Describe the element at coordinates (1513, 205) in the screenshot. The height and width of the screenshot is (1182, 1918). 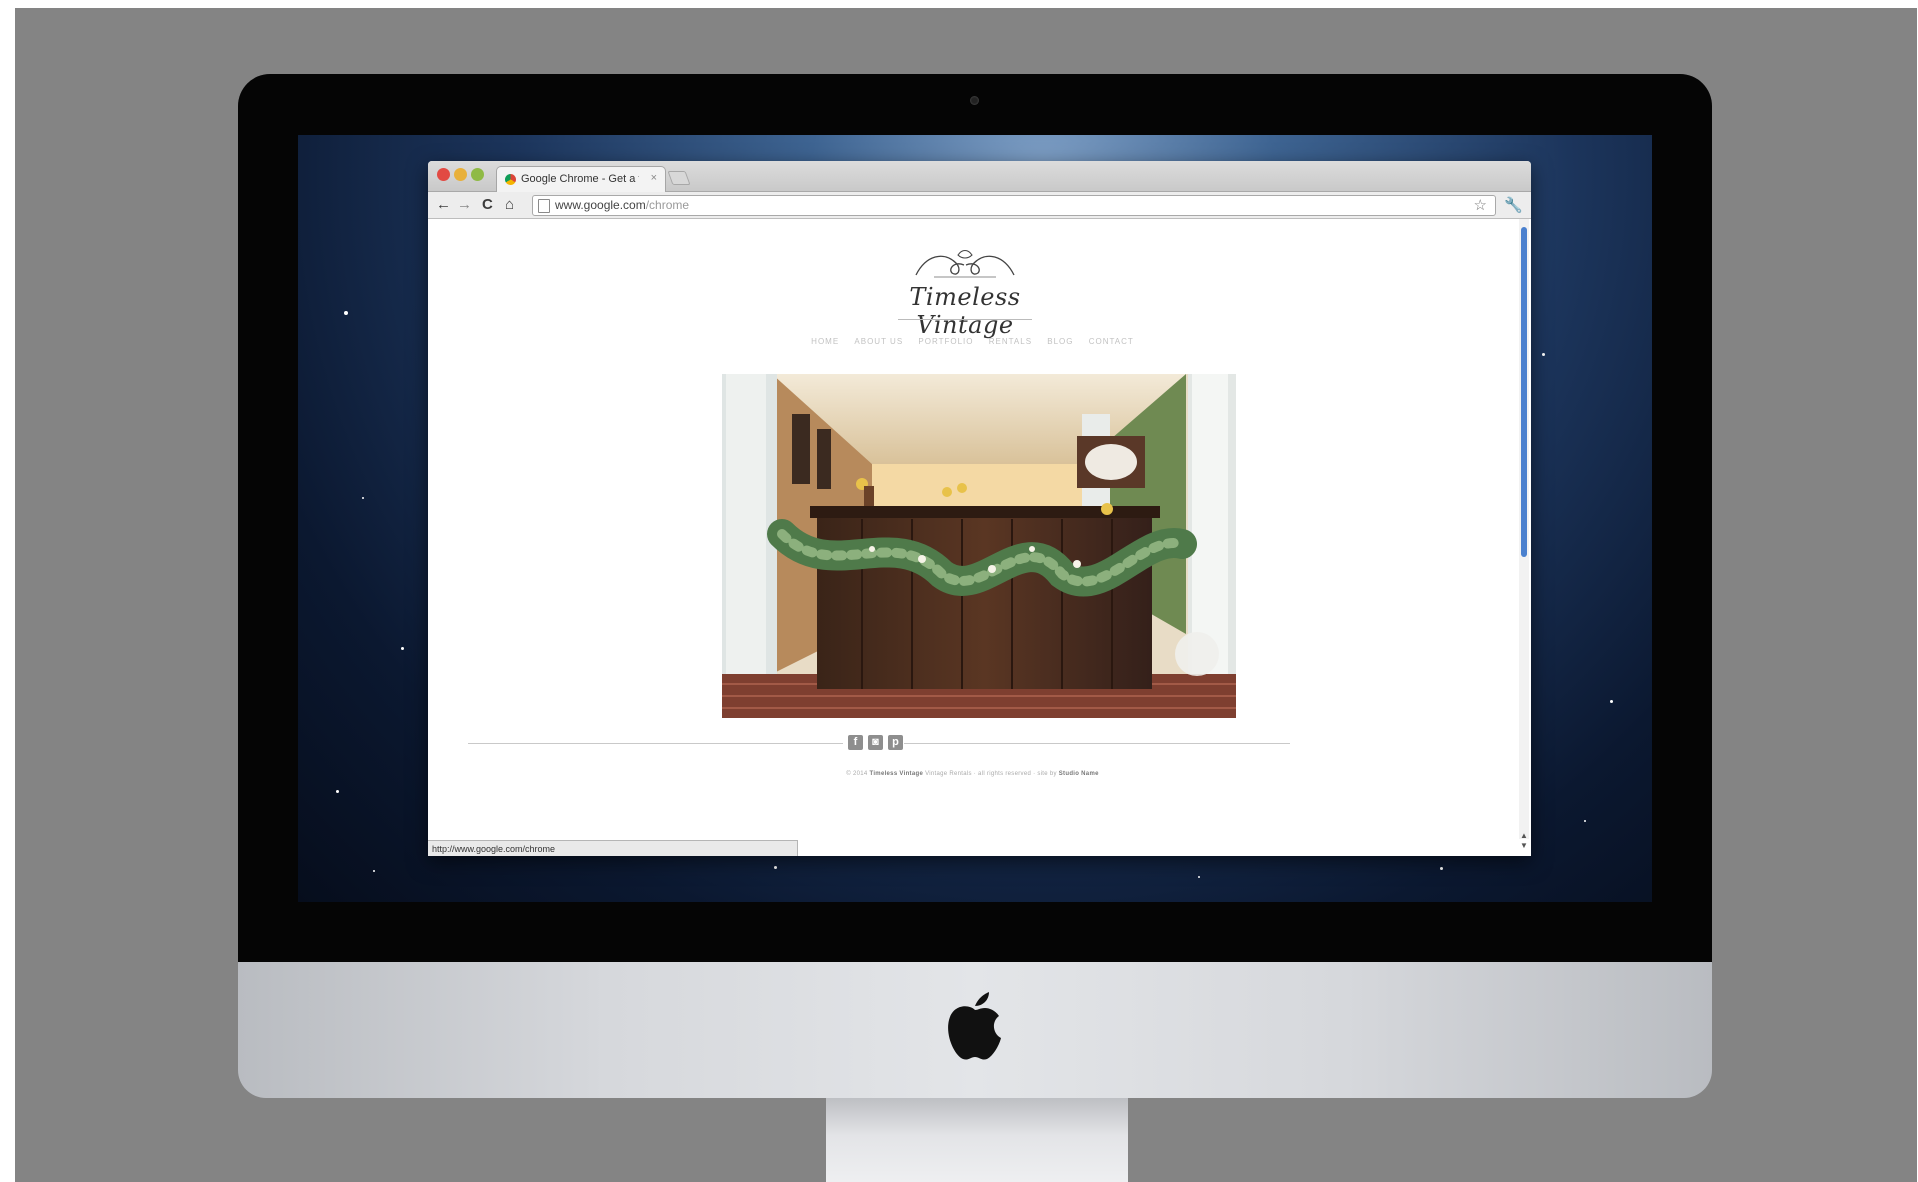
I see `wrench-menu-icon: 🔧` at that location.